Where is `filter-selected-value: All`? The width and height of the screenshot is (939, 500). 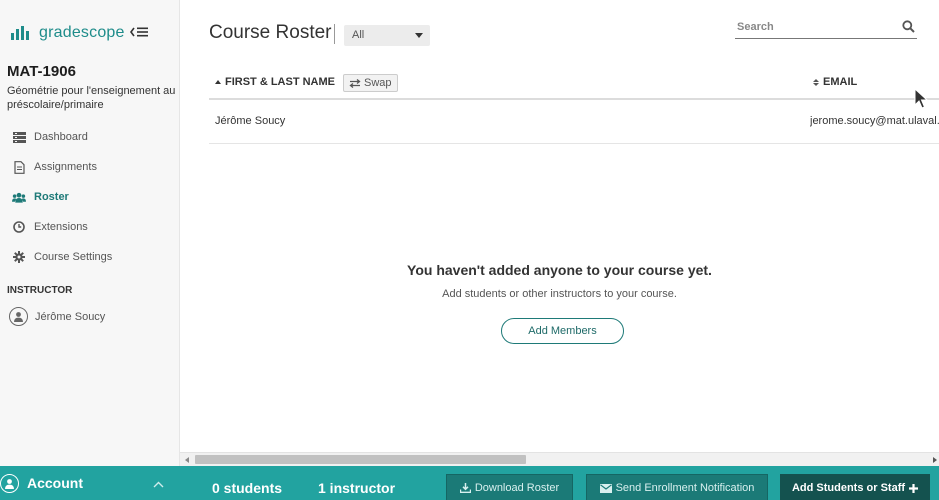 filter-selected-value: All is located at coordinates (358, 35).